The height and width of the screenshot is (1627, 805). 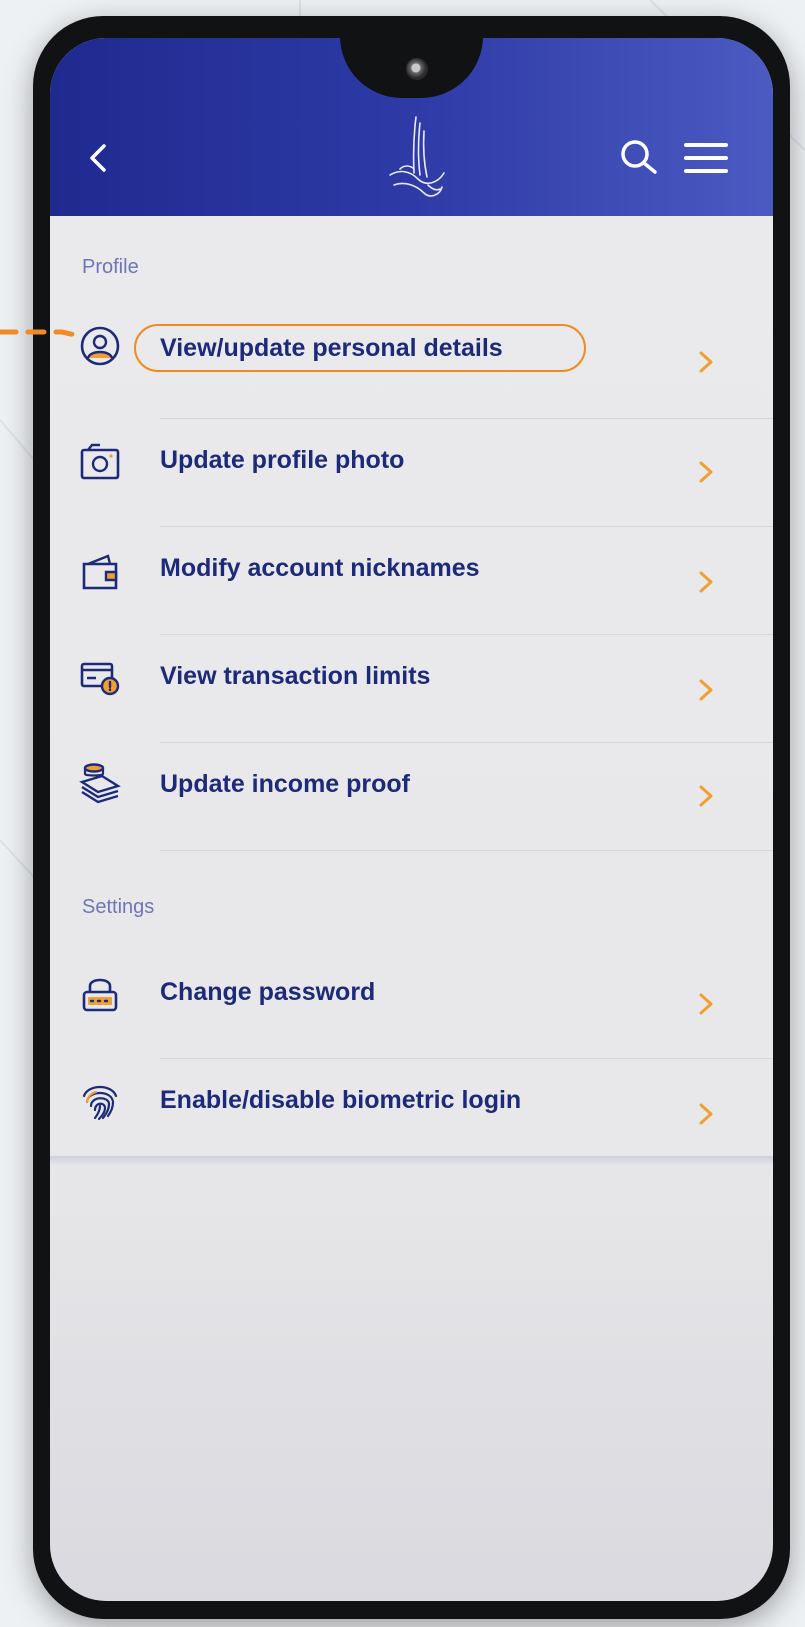 I want to click on menu-item-label: View transaction limits, so click(x=295, y=676).